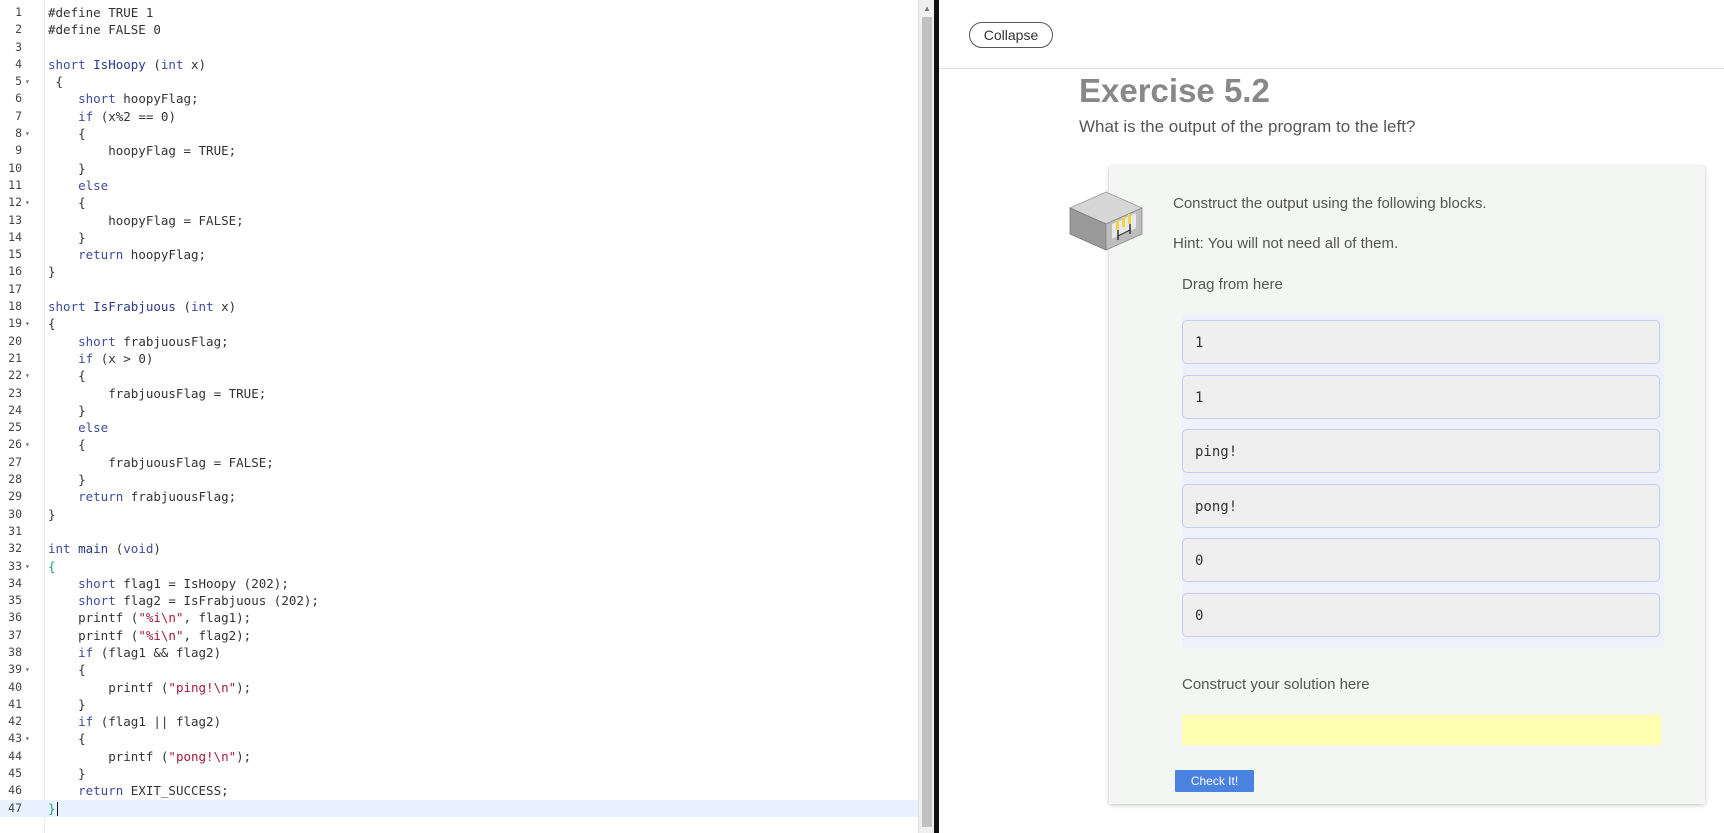 This screenshot has height=833, width=1724. I want to click on code-line: 26 ▾ {, so click(460, 444).